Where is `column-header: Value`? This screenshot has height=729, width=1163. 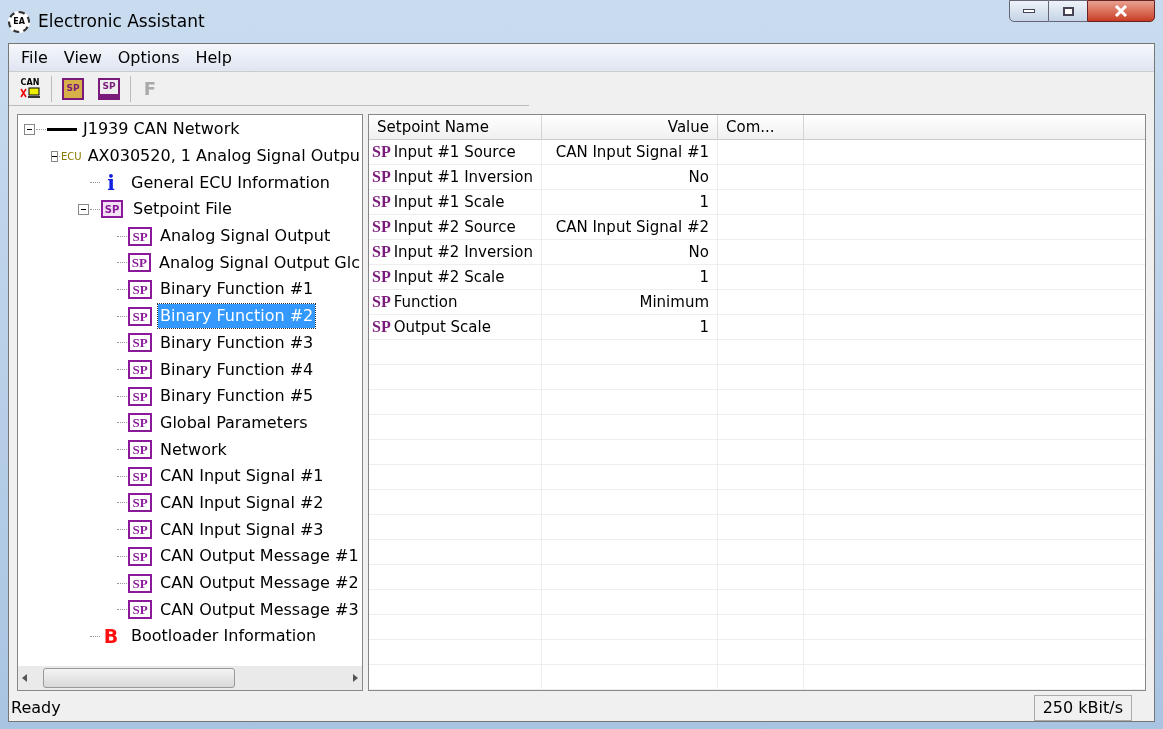
column-header: Value is located at coordinates (630, 127).